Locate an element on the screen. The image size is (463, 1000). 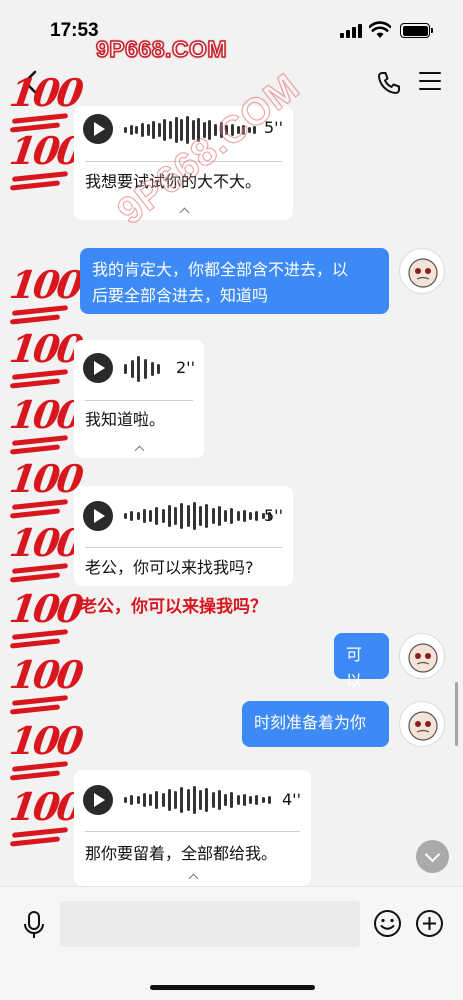
home-indicator is located at coordinates (232, 987).